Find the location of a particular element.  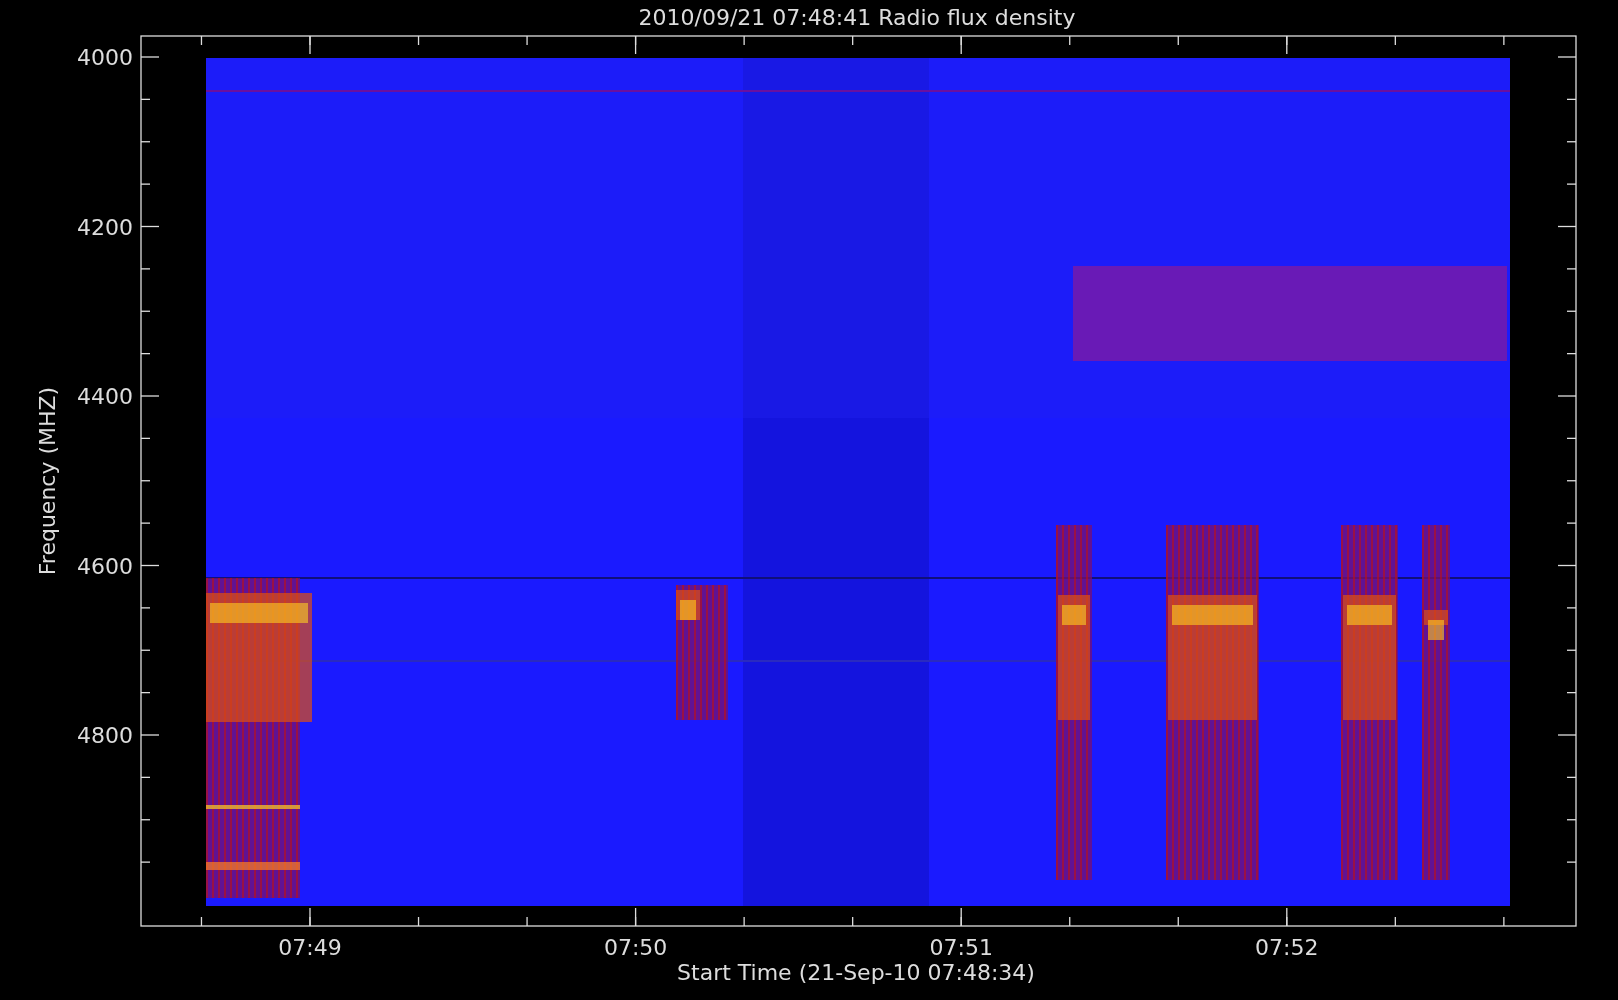

y-tick-label: 4600 is located at coordinates (105, 566).